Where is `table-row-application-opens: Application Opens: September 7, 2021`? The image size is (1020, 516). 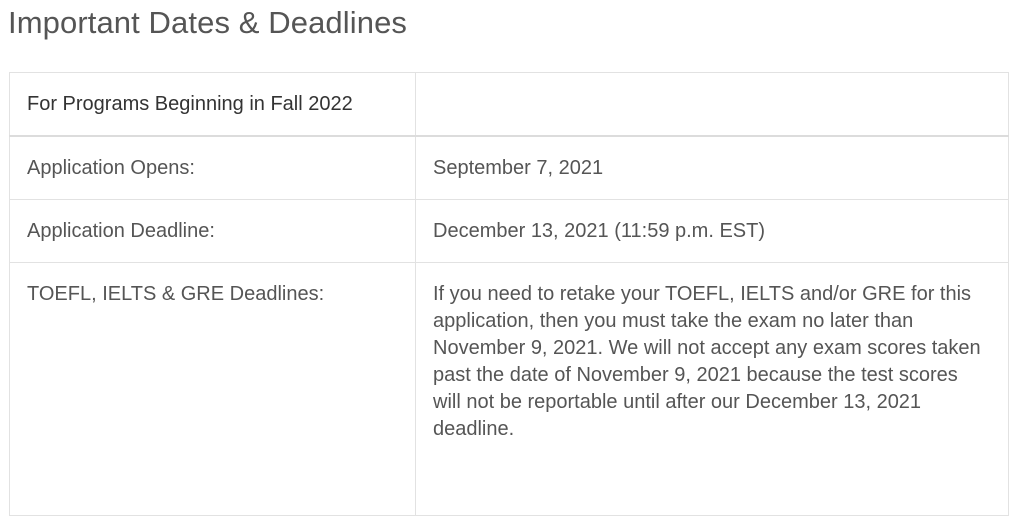
table-row-application-opens: Application Opens: September 7, 2021 is located at coordinates (509, 167).